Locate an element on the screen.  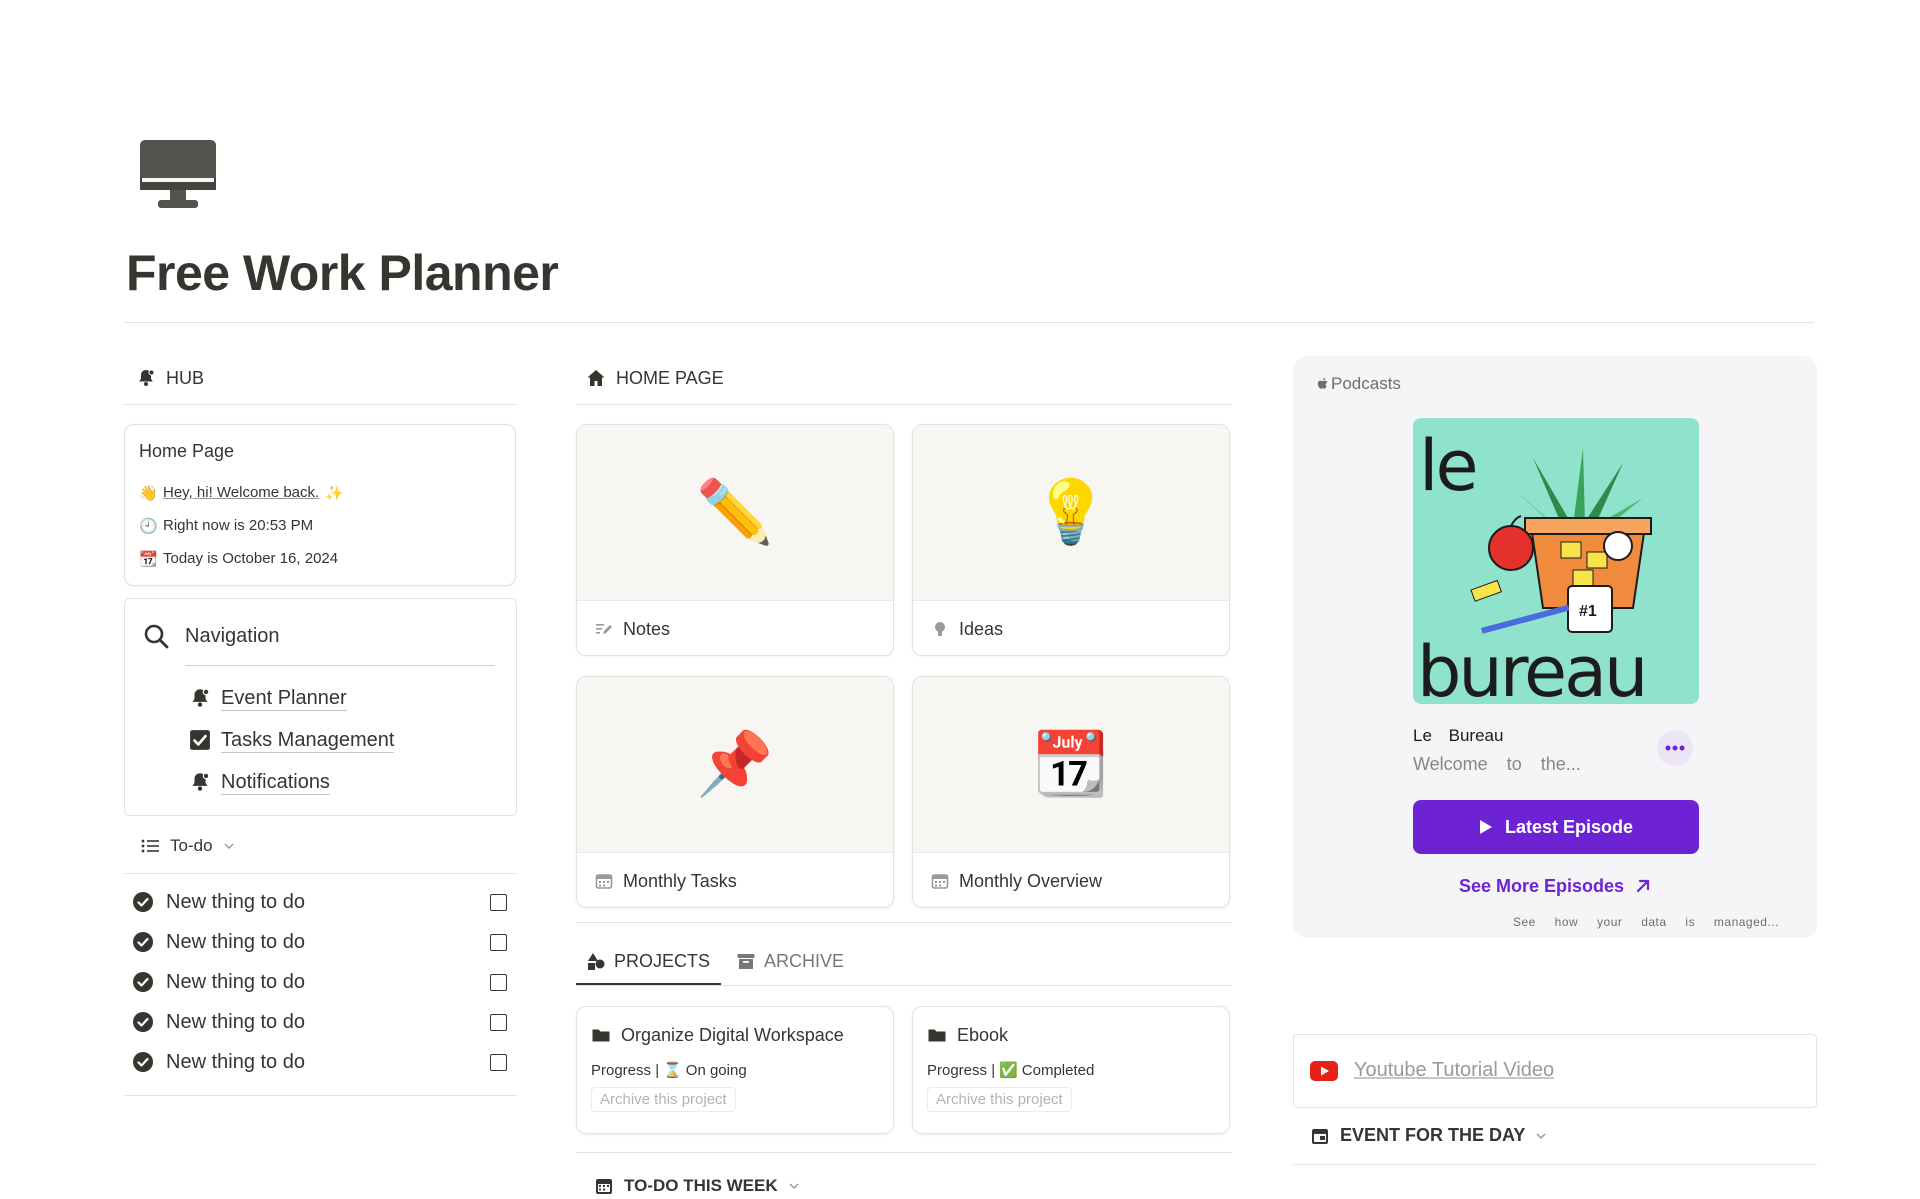
hub-heading: HUB is located at coordinates (170, 378).